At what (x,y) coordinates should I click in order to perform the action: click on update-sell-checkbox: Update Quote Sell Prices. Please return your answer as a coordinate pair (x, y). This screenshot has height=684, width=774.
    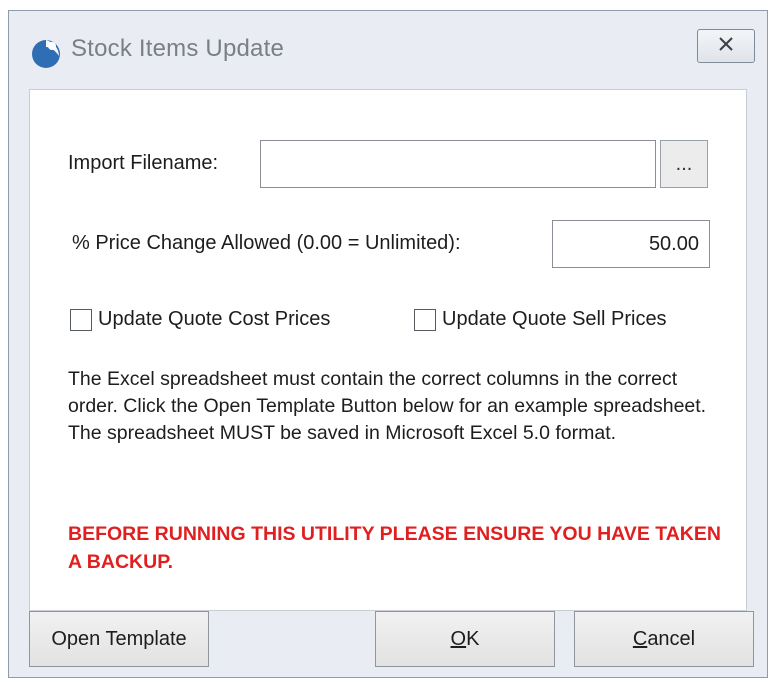
    Looking at the image, I should click on (540, 319).